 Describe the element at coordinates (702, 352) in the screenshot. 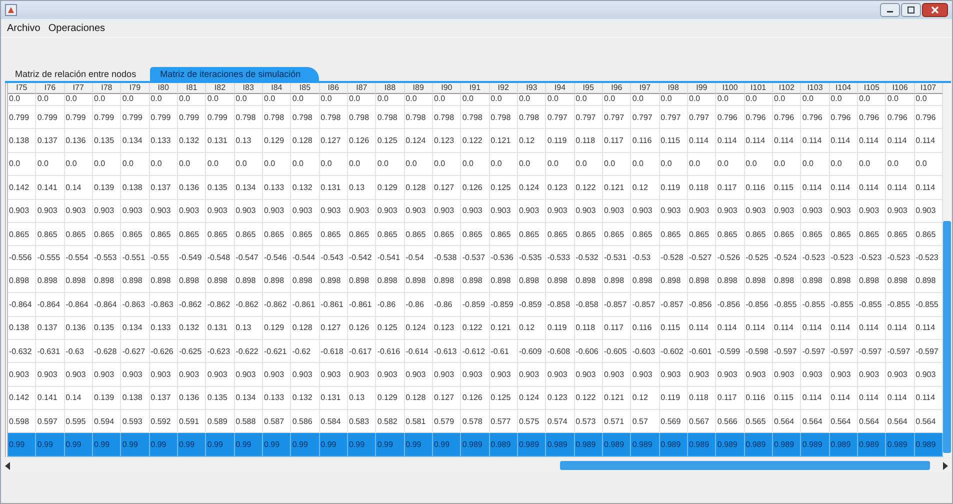

I see `table-cell: -0.601` at that location.